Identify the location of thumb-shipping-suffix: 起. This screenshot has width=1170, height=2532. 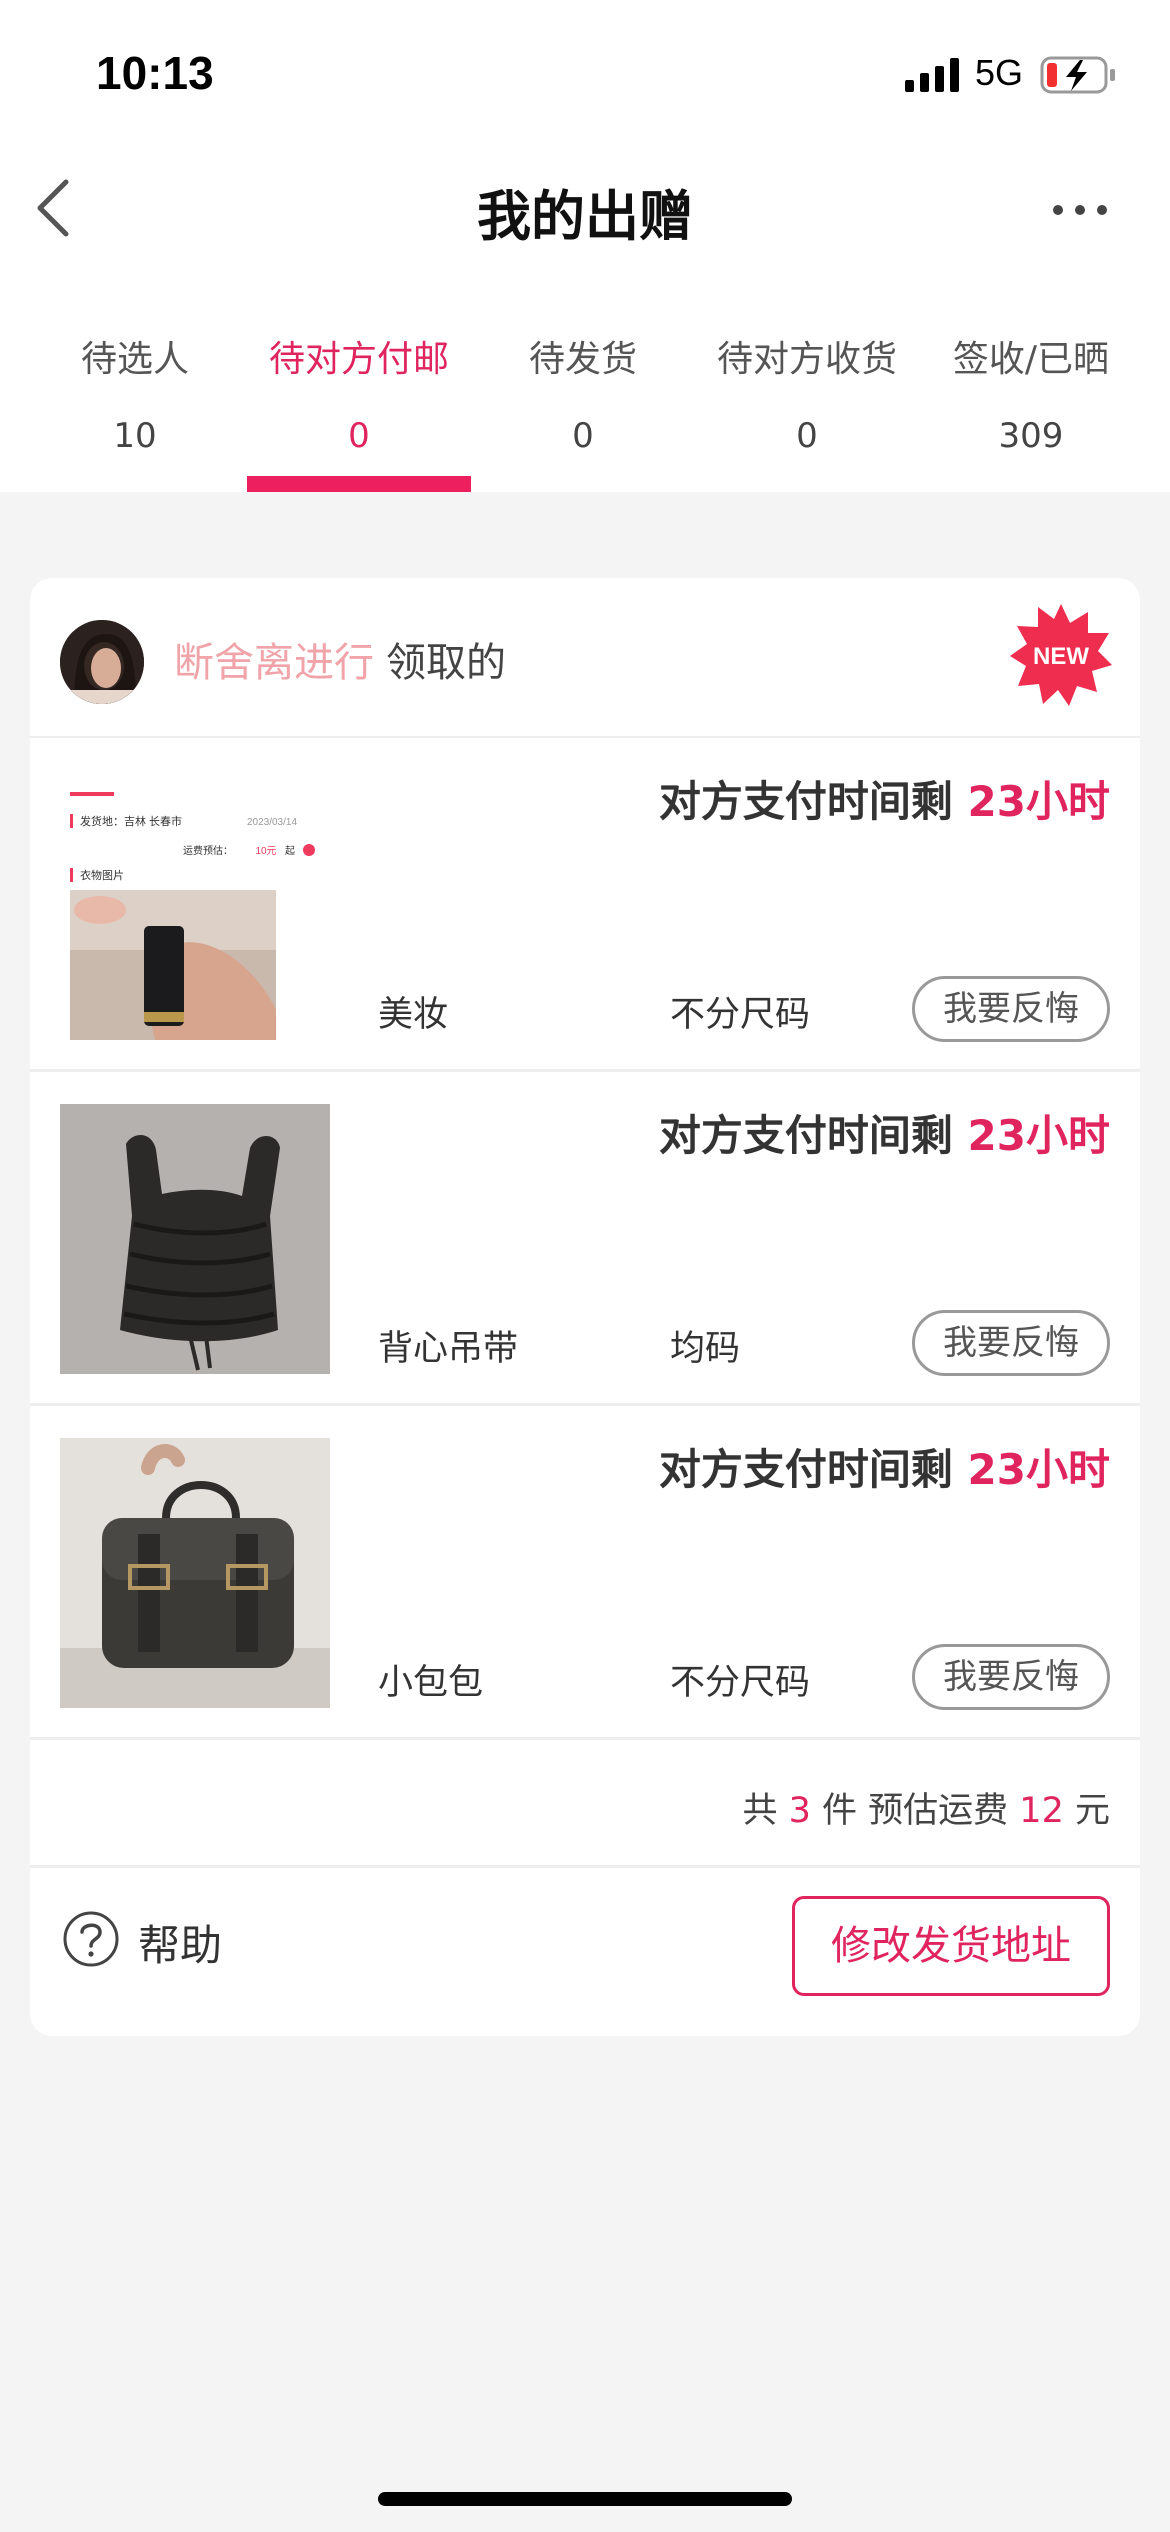
(290, 851).